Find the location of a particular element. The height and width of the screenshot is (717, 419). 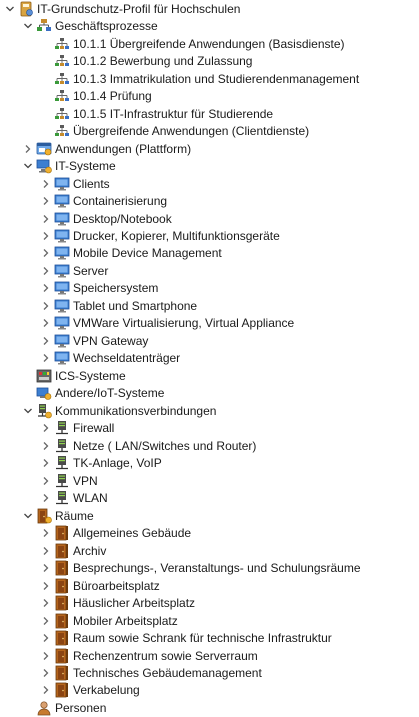

tree-item-wlan: WLAN is located at coordinates (74, 498).